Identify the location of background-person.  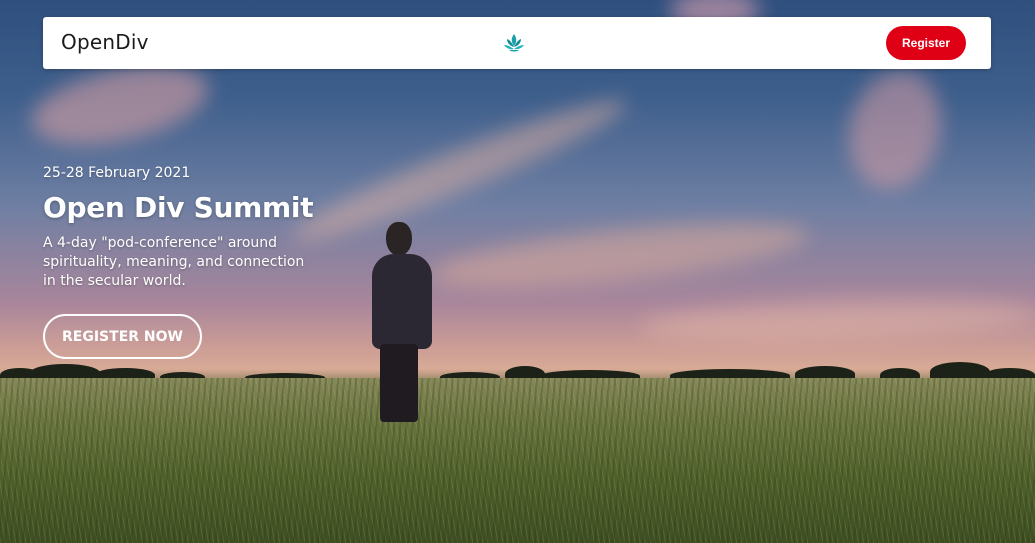
(402, 322).